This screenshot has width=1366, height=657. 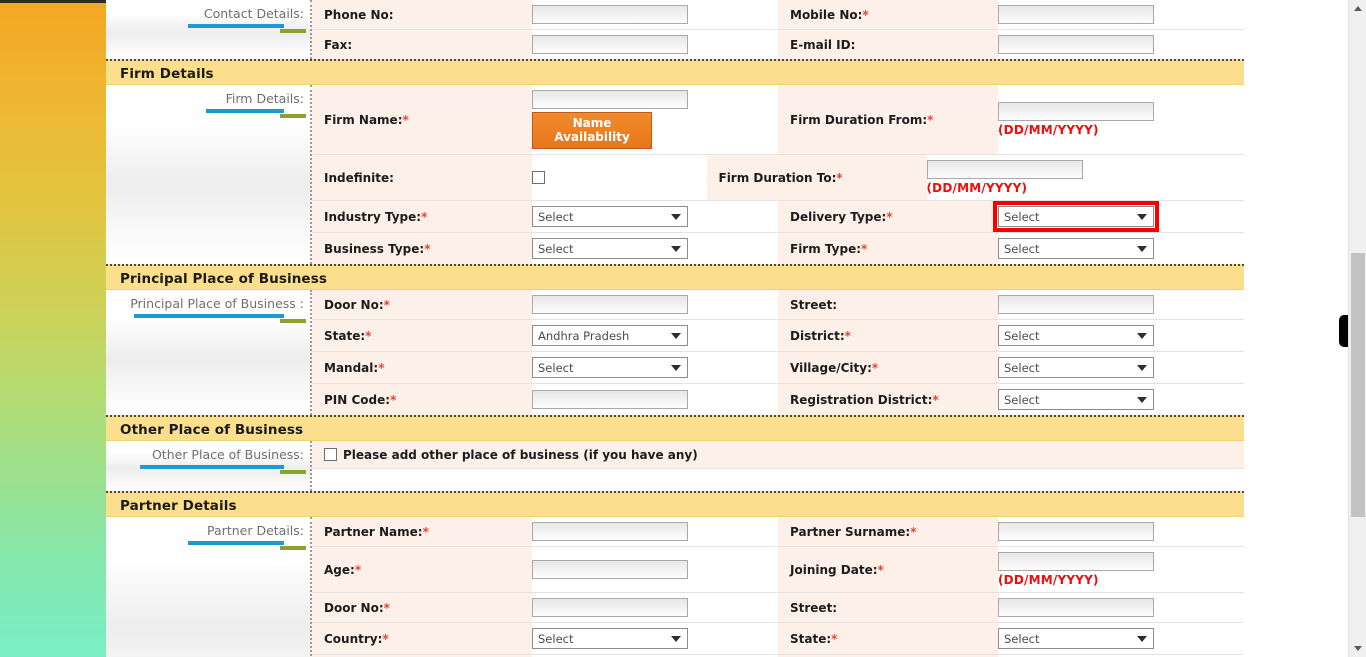 I want to click on section-side-label: Other Place of Business:, so click(x=227, y=454).